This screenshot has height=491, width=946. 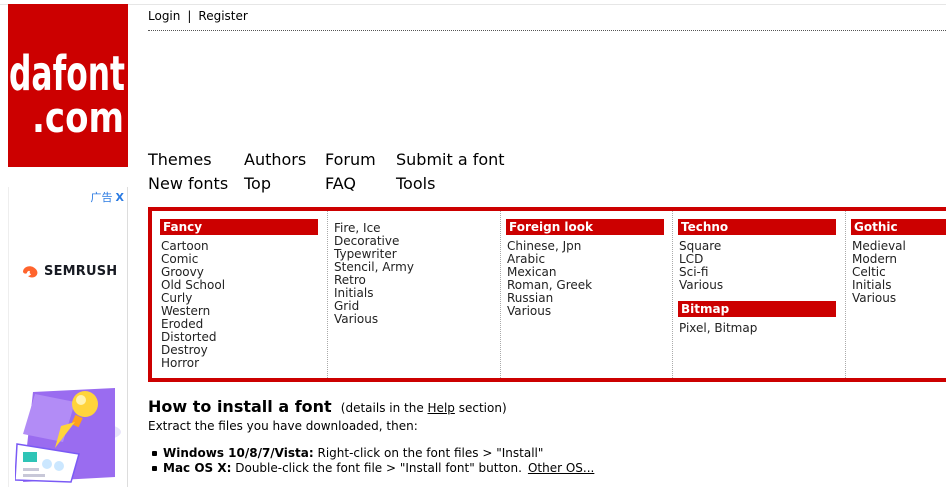 What do you see at coordinates (240, 406) in the screenshot?
I see `install-title: How to install a font` at bounding box center [240, 406].